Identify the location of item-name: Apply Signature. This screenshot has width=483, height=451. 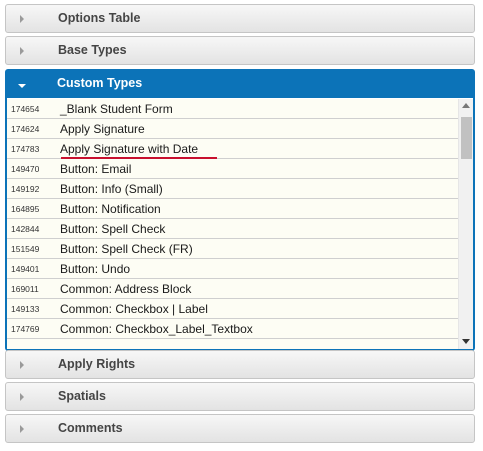
(102, 129).